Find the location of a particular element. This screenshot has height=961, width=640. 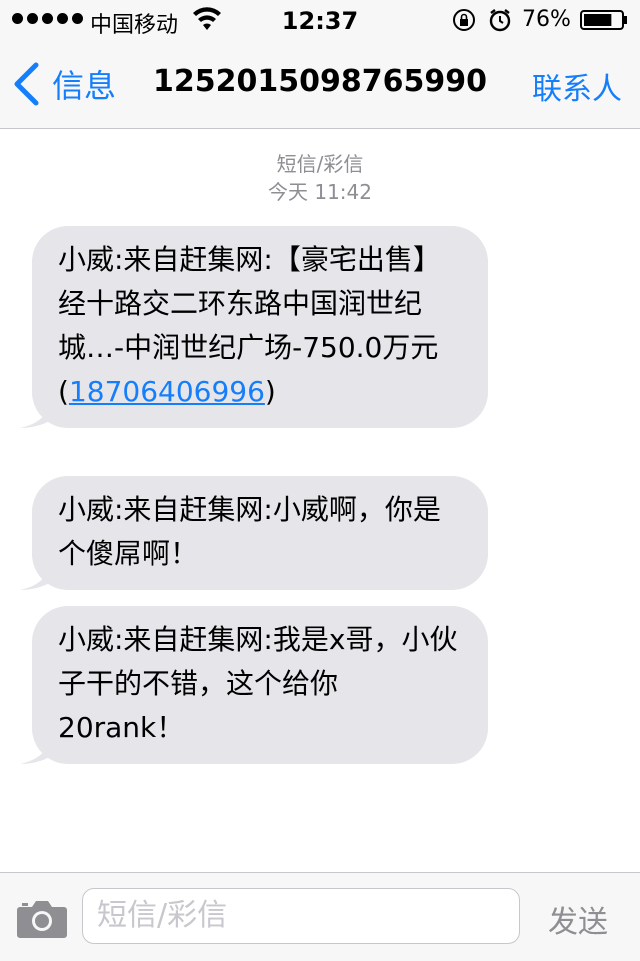

alarm-icon is located at coordinates (500, 20).